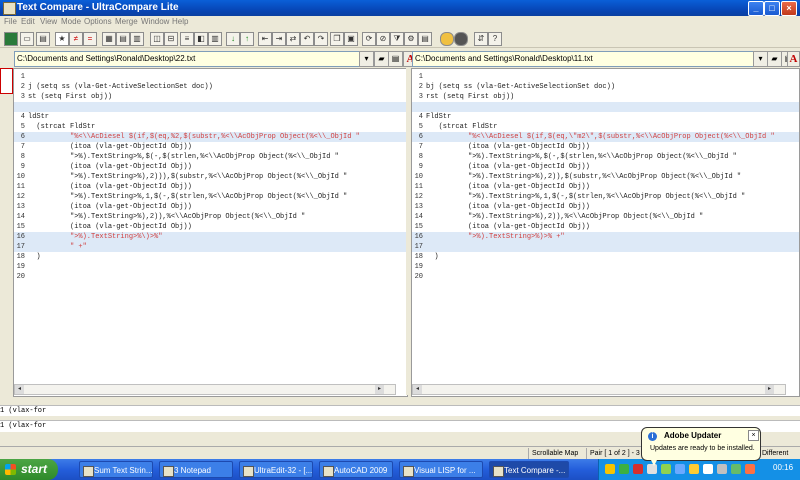  I want to click on right-font-icon: A, so click(793, 59).